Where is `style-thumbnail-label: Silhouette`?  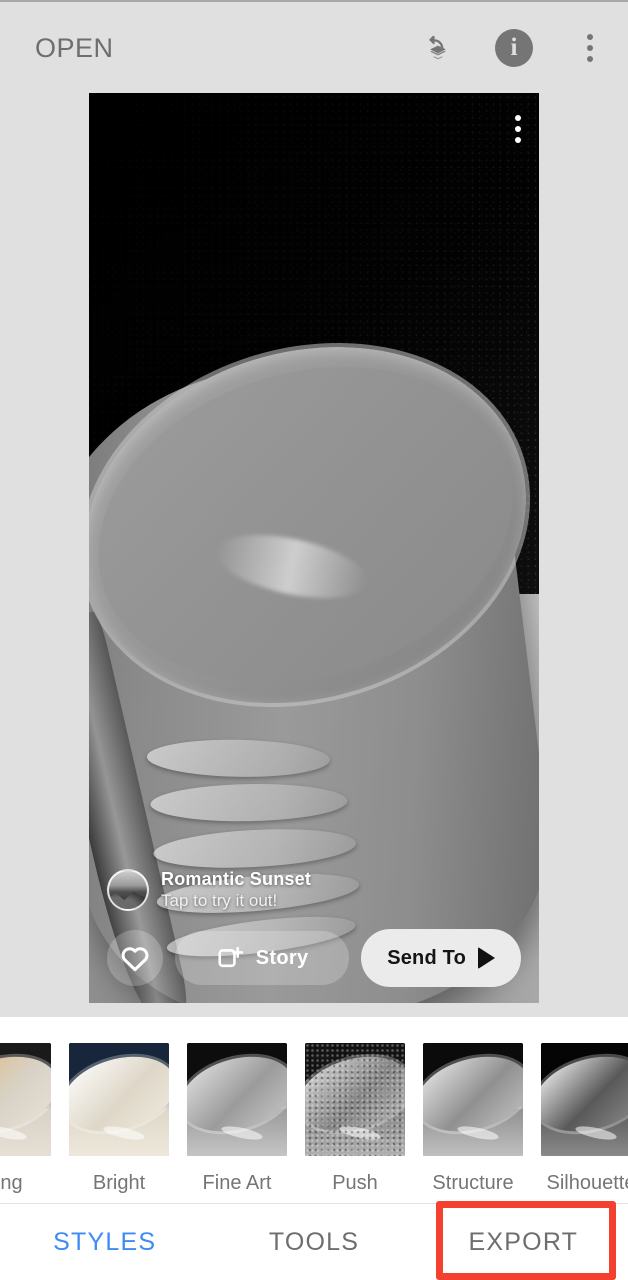
style-thumbnail-label: Silhouette is located at coordinates (587, 1183).